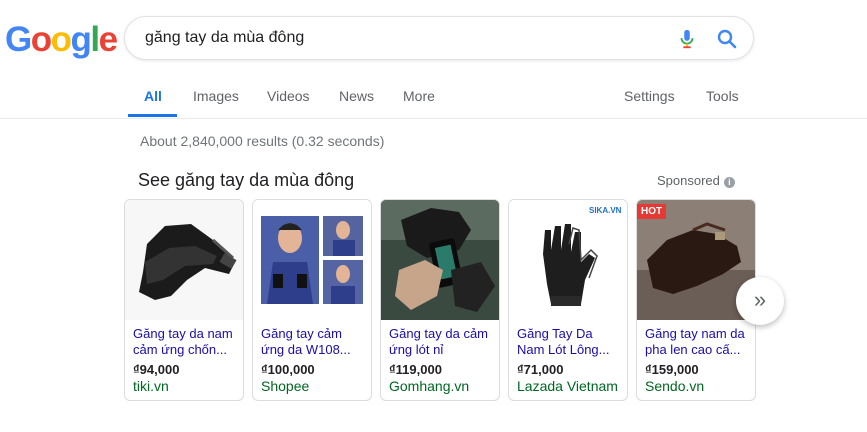  Describe the element at coordinates (288, 96) in the screenshot. I see `tab-videos: Videos` at that location.